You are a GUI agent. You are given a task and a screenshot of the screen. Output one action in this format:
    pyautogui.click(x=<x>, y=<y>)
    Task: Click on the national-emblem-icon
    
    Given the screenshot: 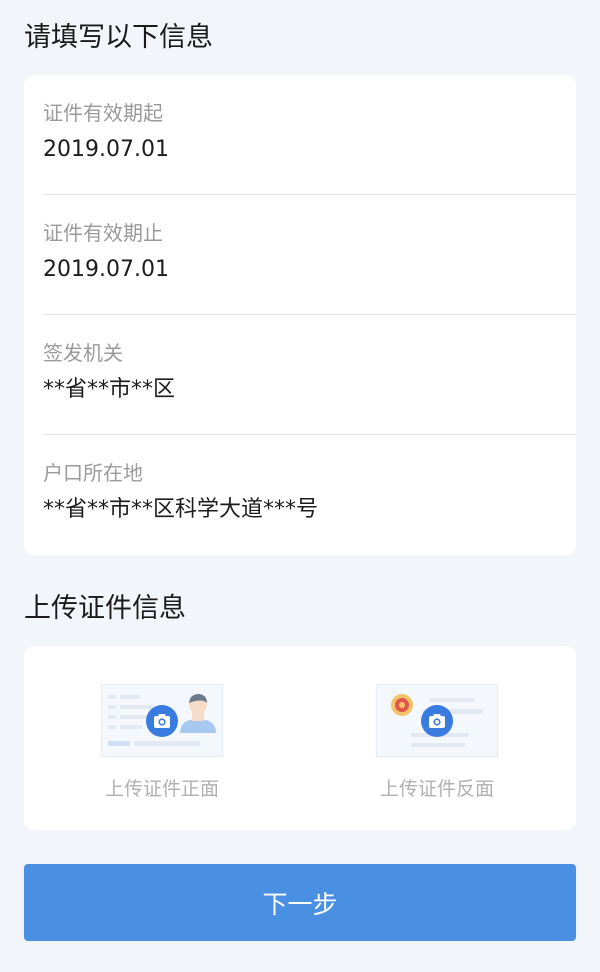 What is the action you would take?
    pyautogui.click(x=402, y=705)
    